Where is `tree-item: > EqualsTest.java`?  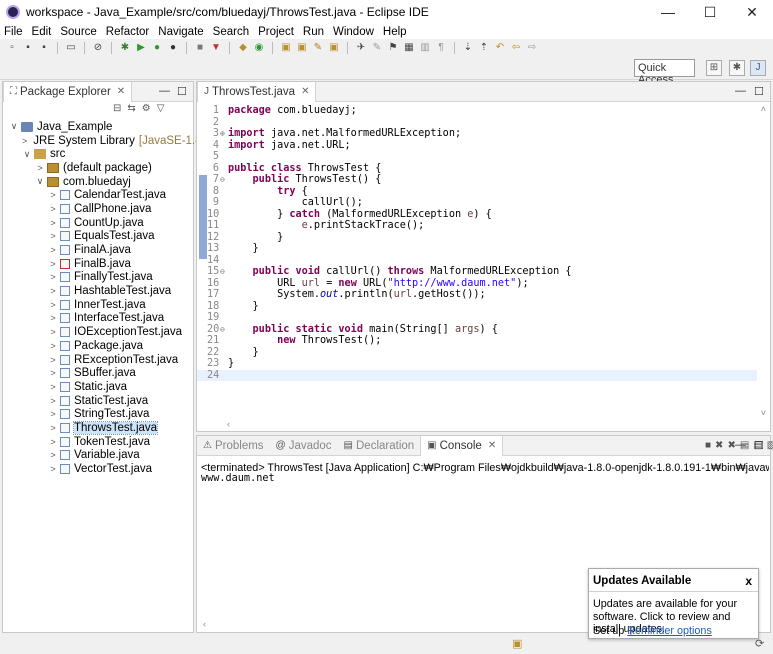
tree-item: > EqualsTest.java is located at coordinates (98, 237).